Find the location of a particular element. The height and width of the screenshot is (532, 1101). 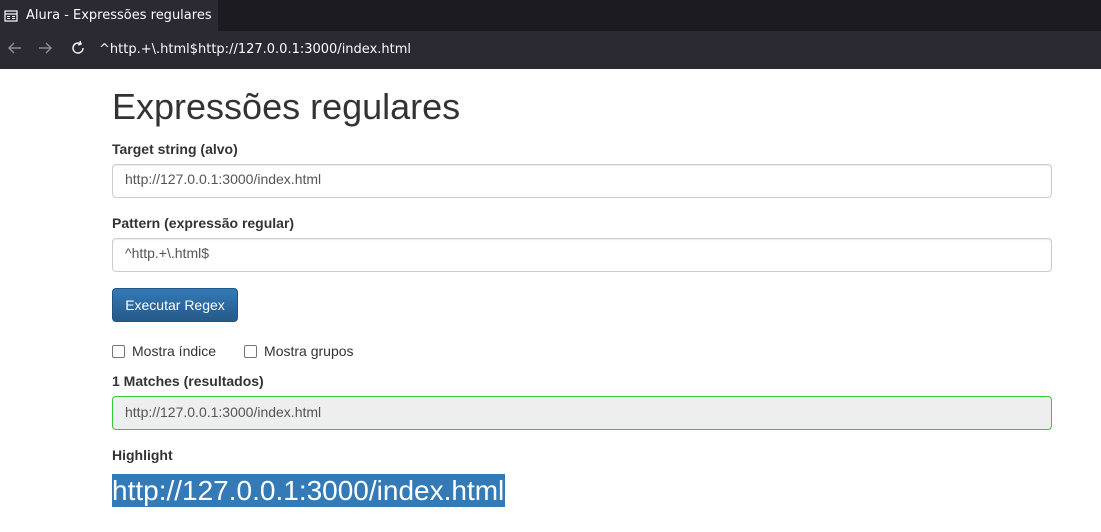

back-button is located at coordinates (15, 50).